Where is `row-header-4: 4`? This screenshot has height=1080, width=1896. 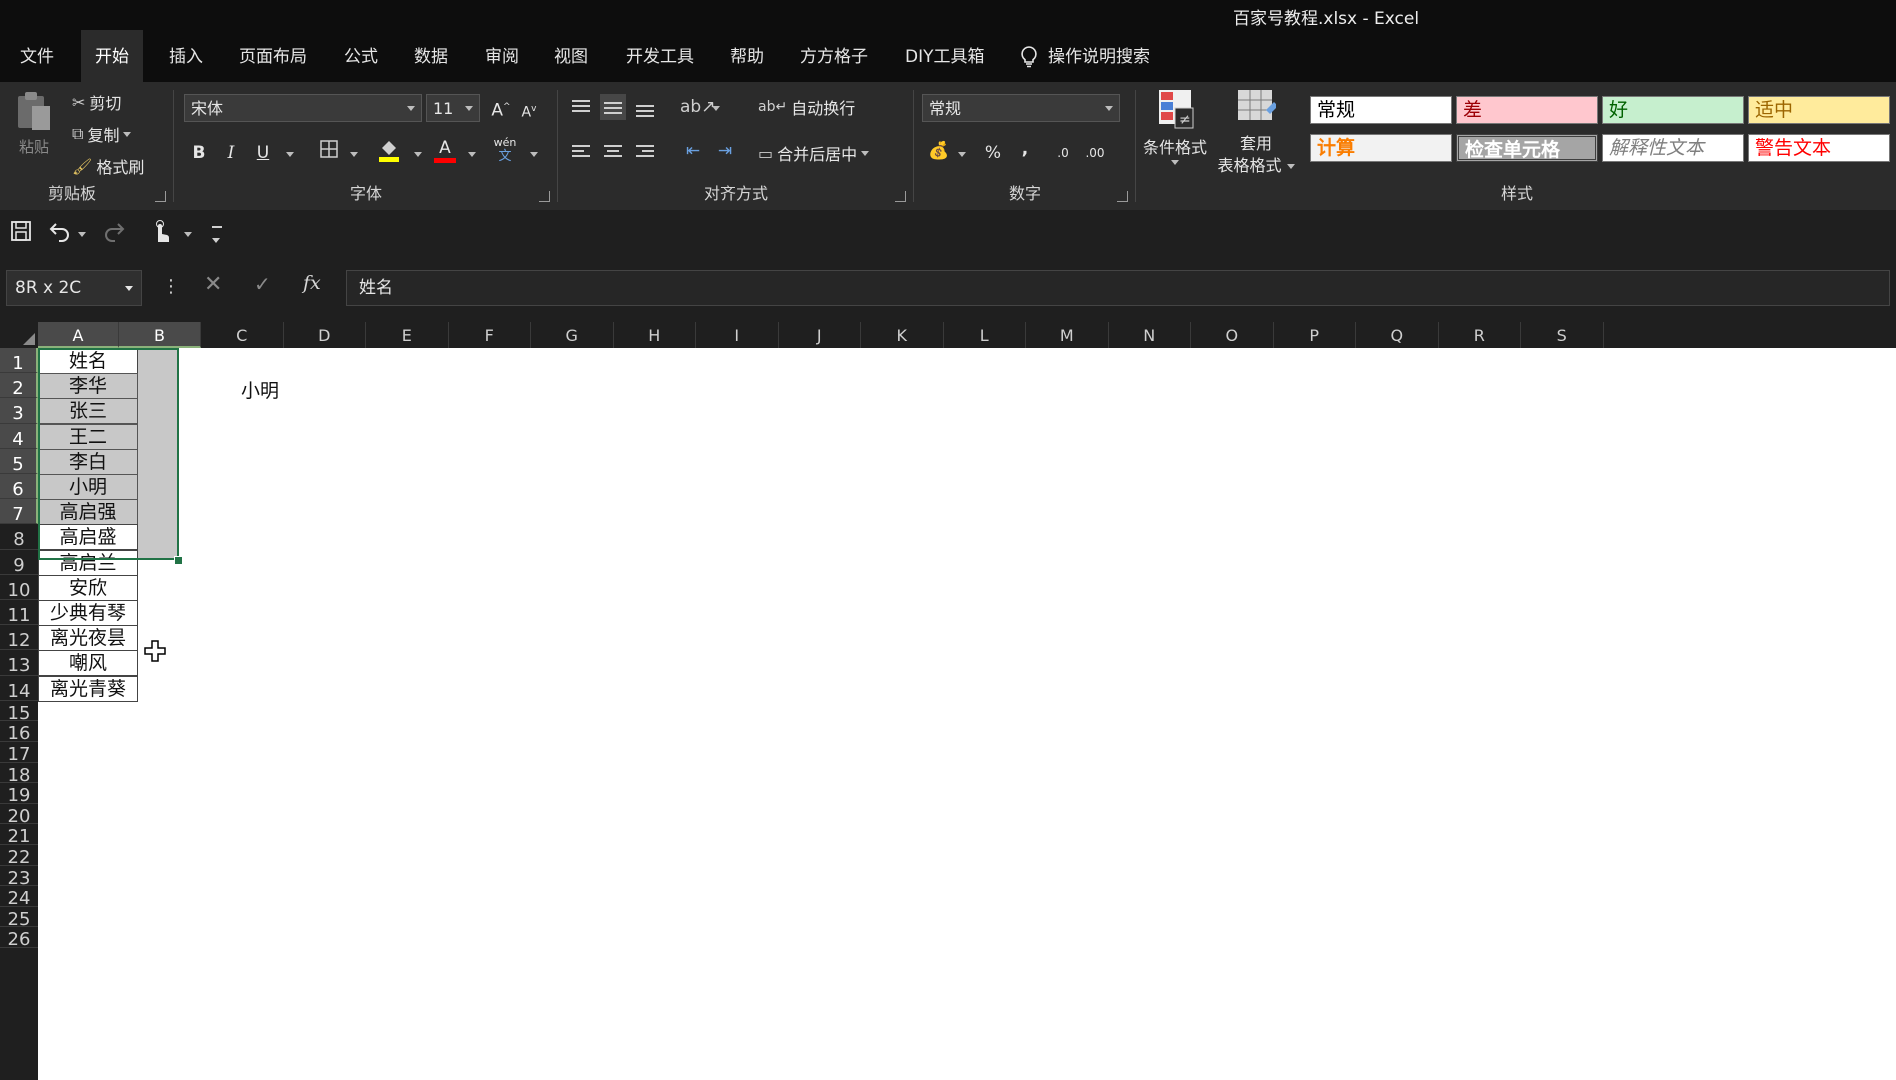
row-header-4: 4 is located at coordinates (19, 436).